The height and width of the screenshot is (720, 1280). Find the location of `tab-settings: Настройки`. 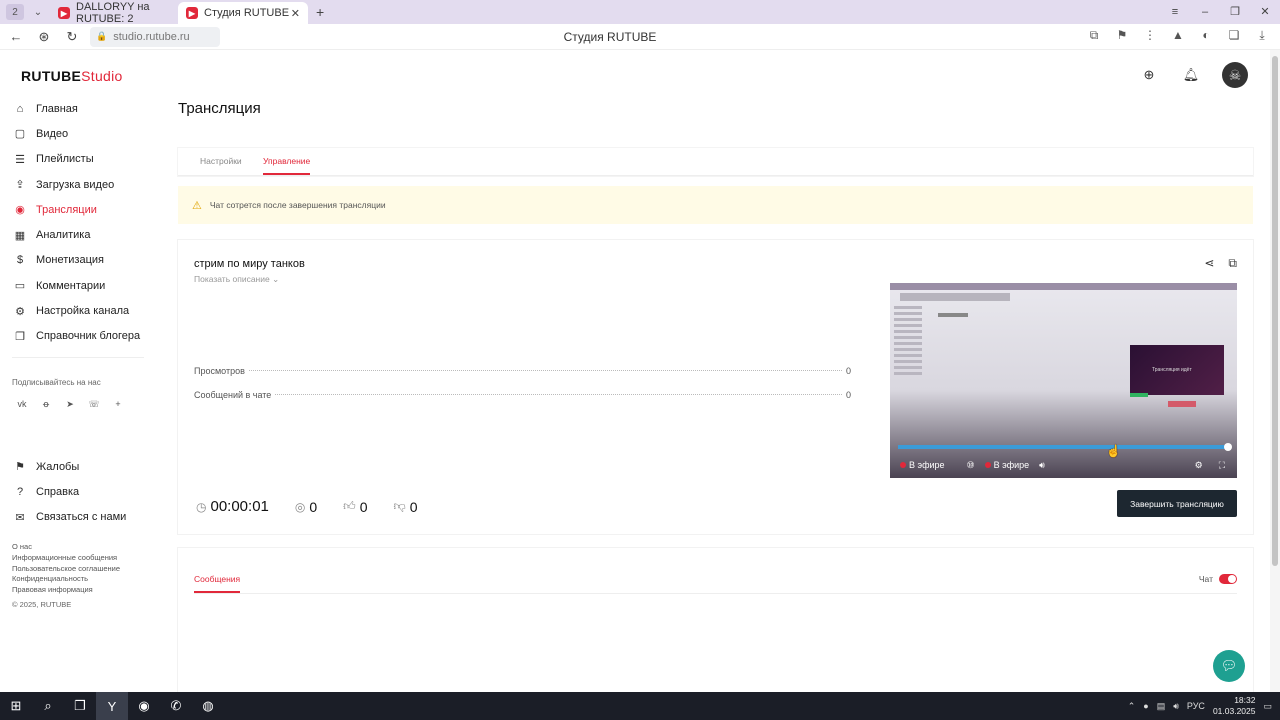

tab-settings: Настройки is located at coordinates (221, 161).